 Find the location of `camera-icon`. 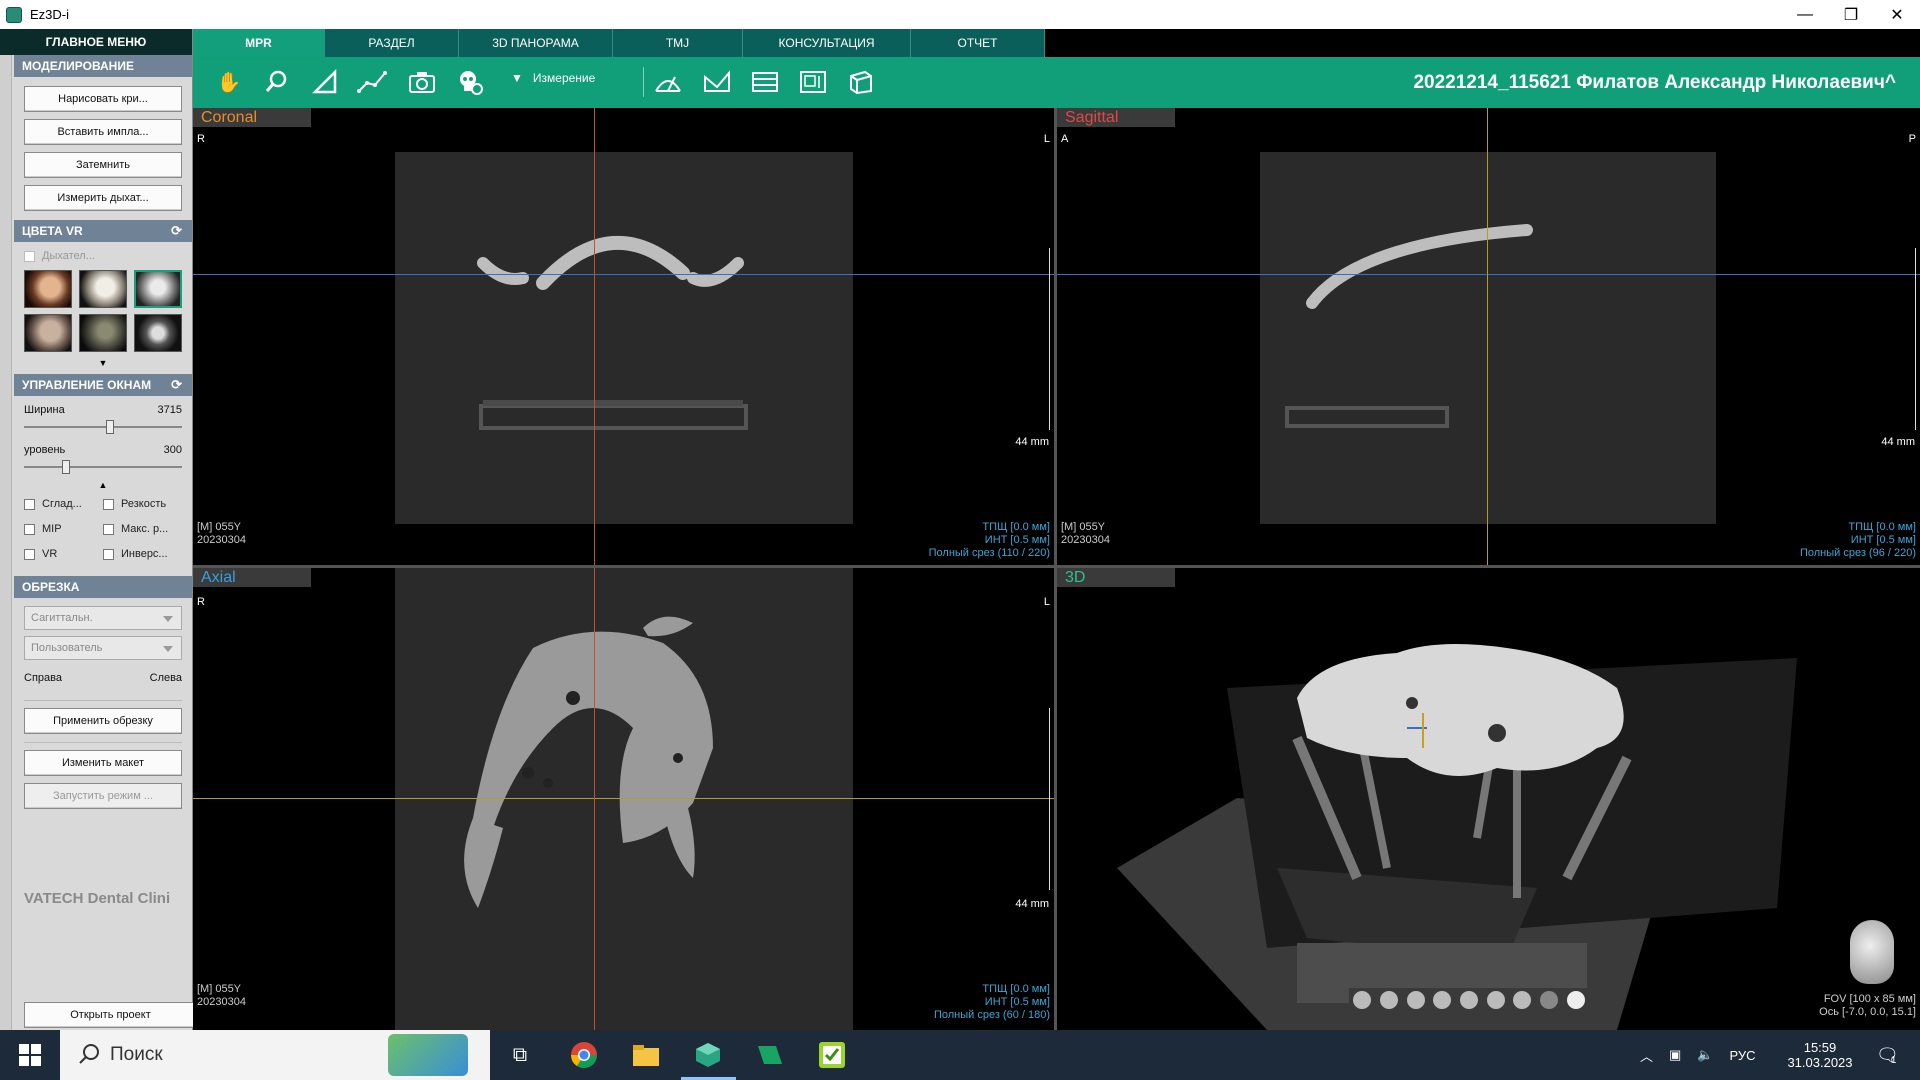

camera-icon is located at coordinates (422, 82).